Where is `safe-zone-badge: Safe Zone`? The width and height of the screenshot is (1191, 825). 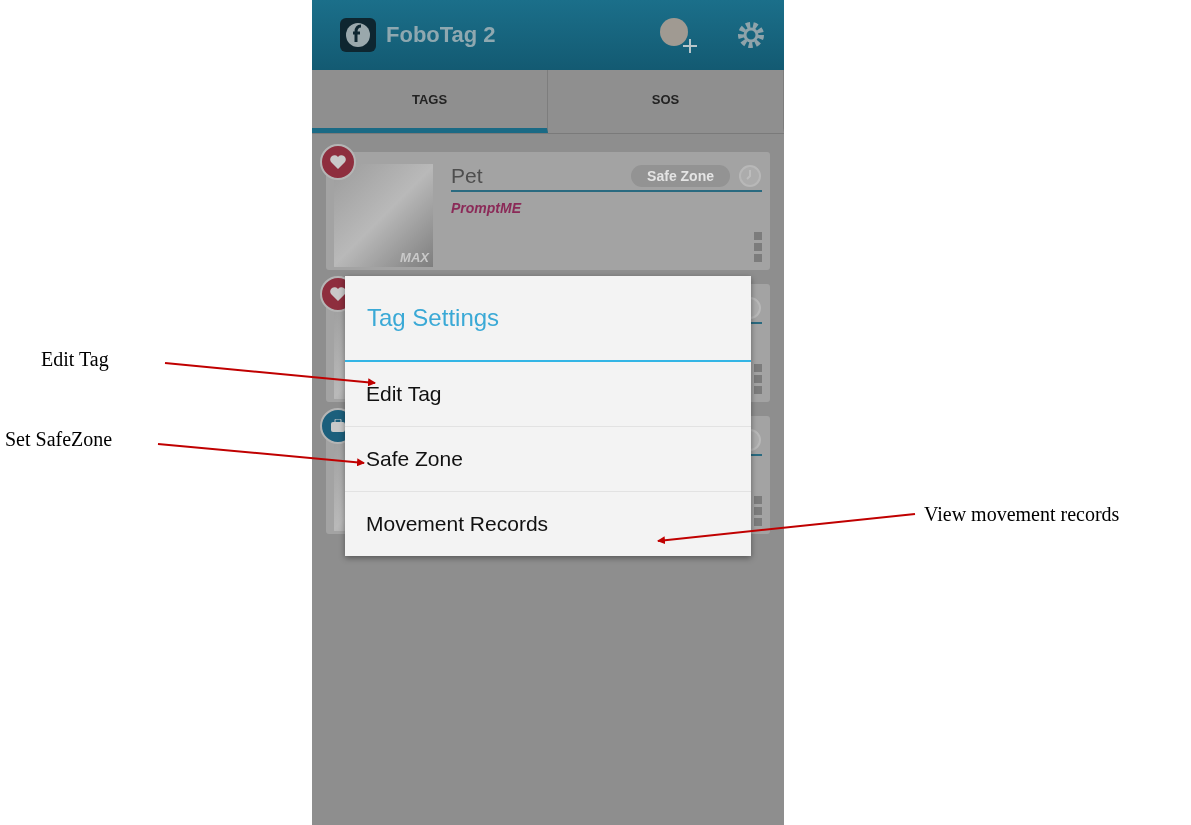 safe-zone-badge: Safe Zone is located at coordinates (680, 176).